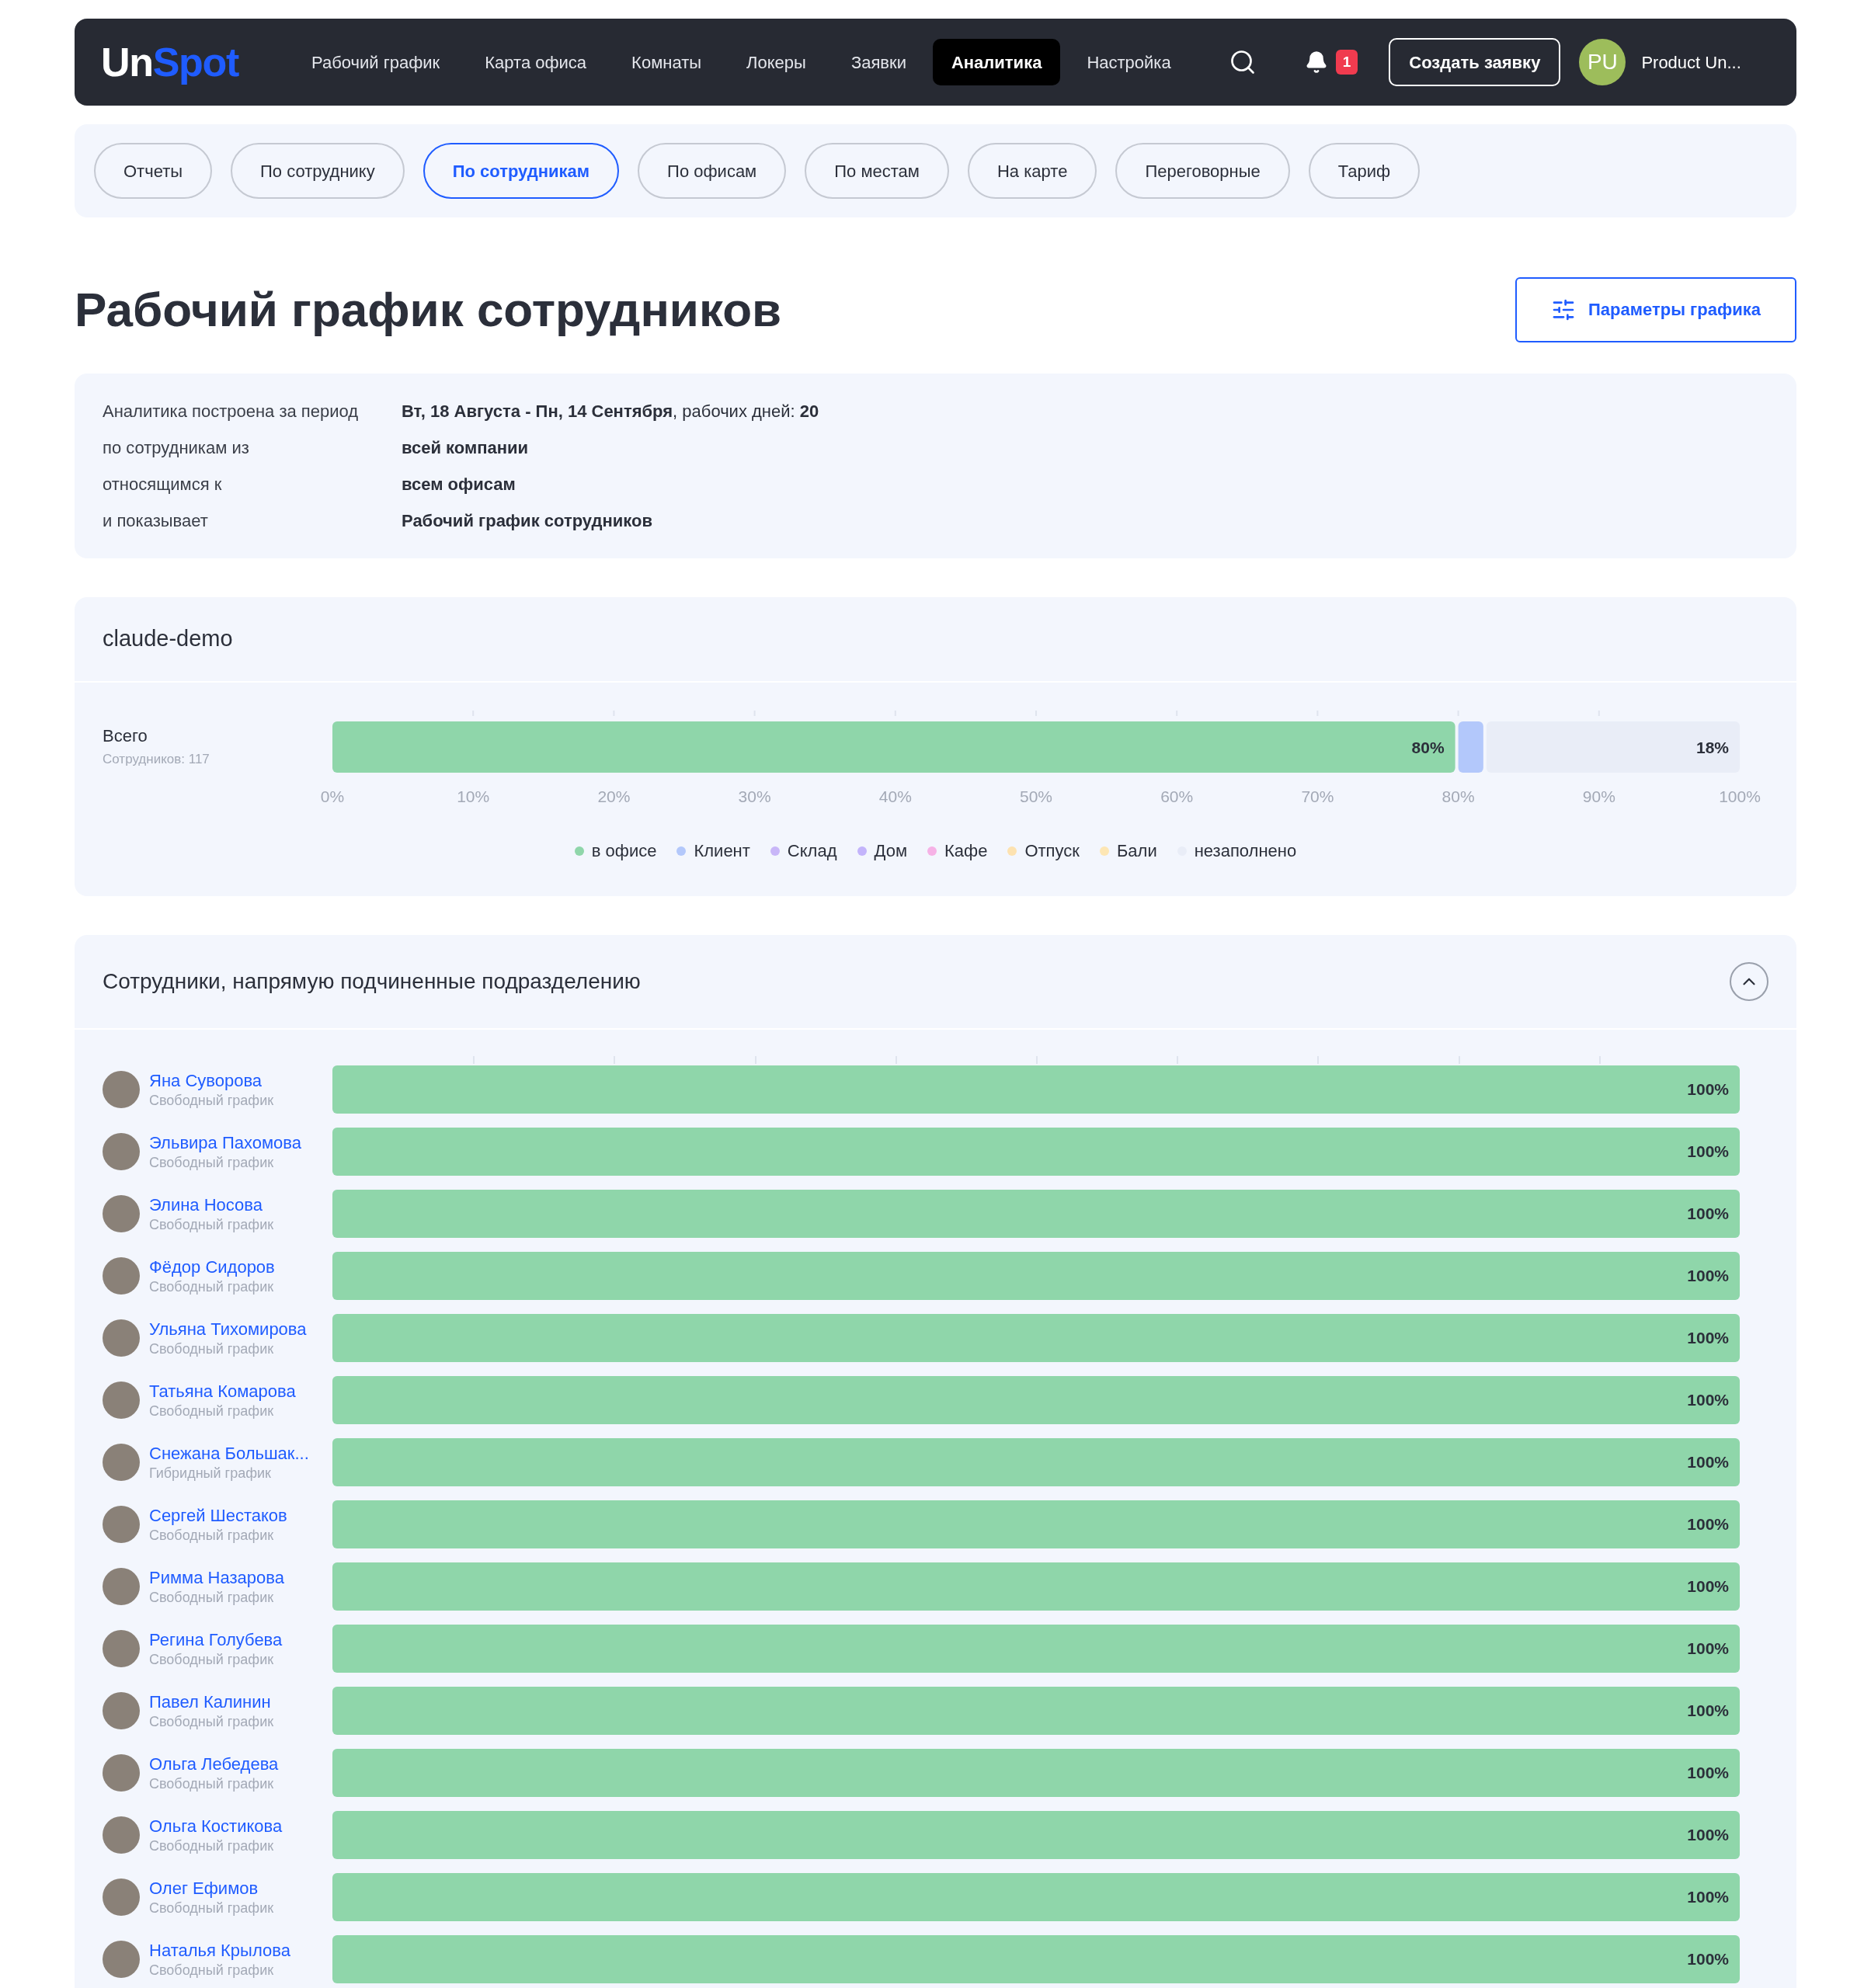 This screenshot has height=1988, width=1871. Describe the element at coordinates (218, 1516) in the screenshot. I see `employee-name: Сергей Шестаков` at that location.